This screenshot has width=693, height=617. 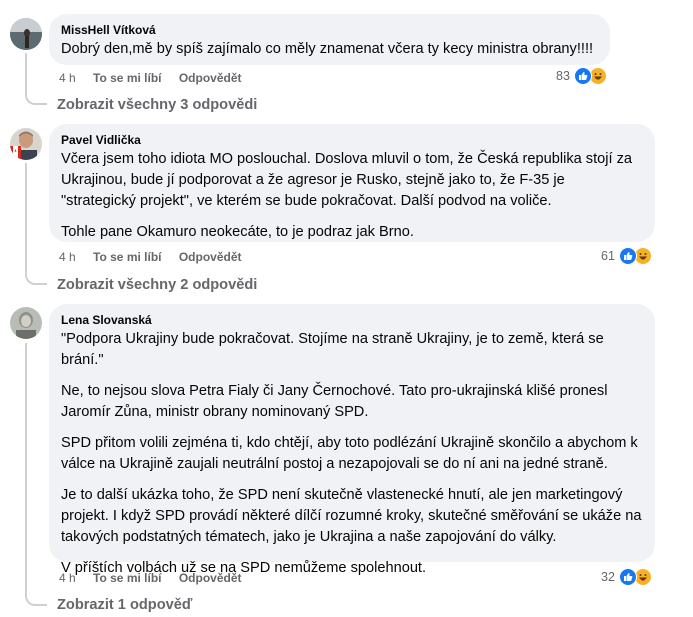 I want to click on reactions-summary: 32, so click(x=626, y=577).